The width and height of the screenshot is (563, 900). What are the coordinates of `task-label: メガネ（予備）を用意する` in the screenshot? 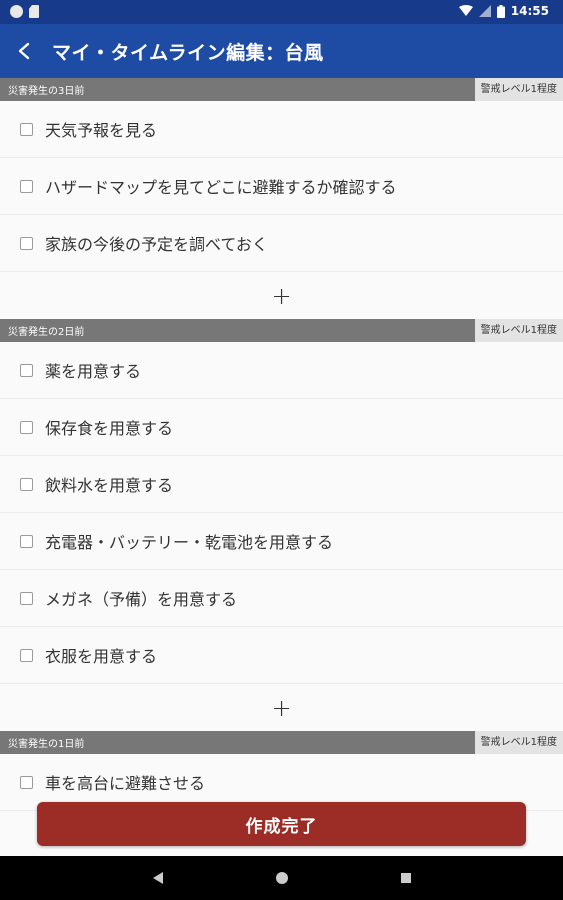 It's located at (141, 599).